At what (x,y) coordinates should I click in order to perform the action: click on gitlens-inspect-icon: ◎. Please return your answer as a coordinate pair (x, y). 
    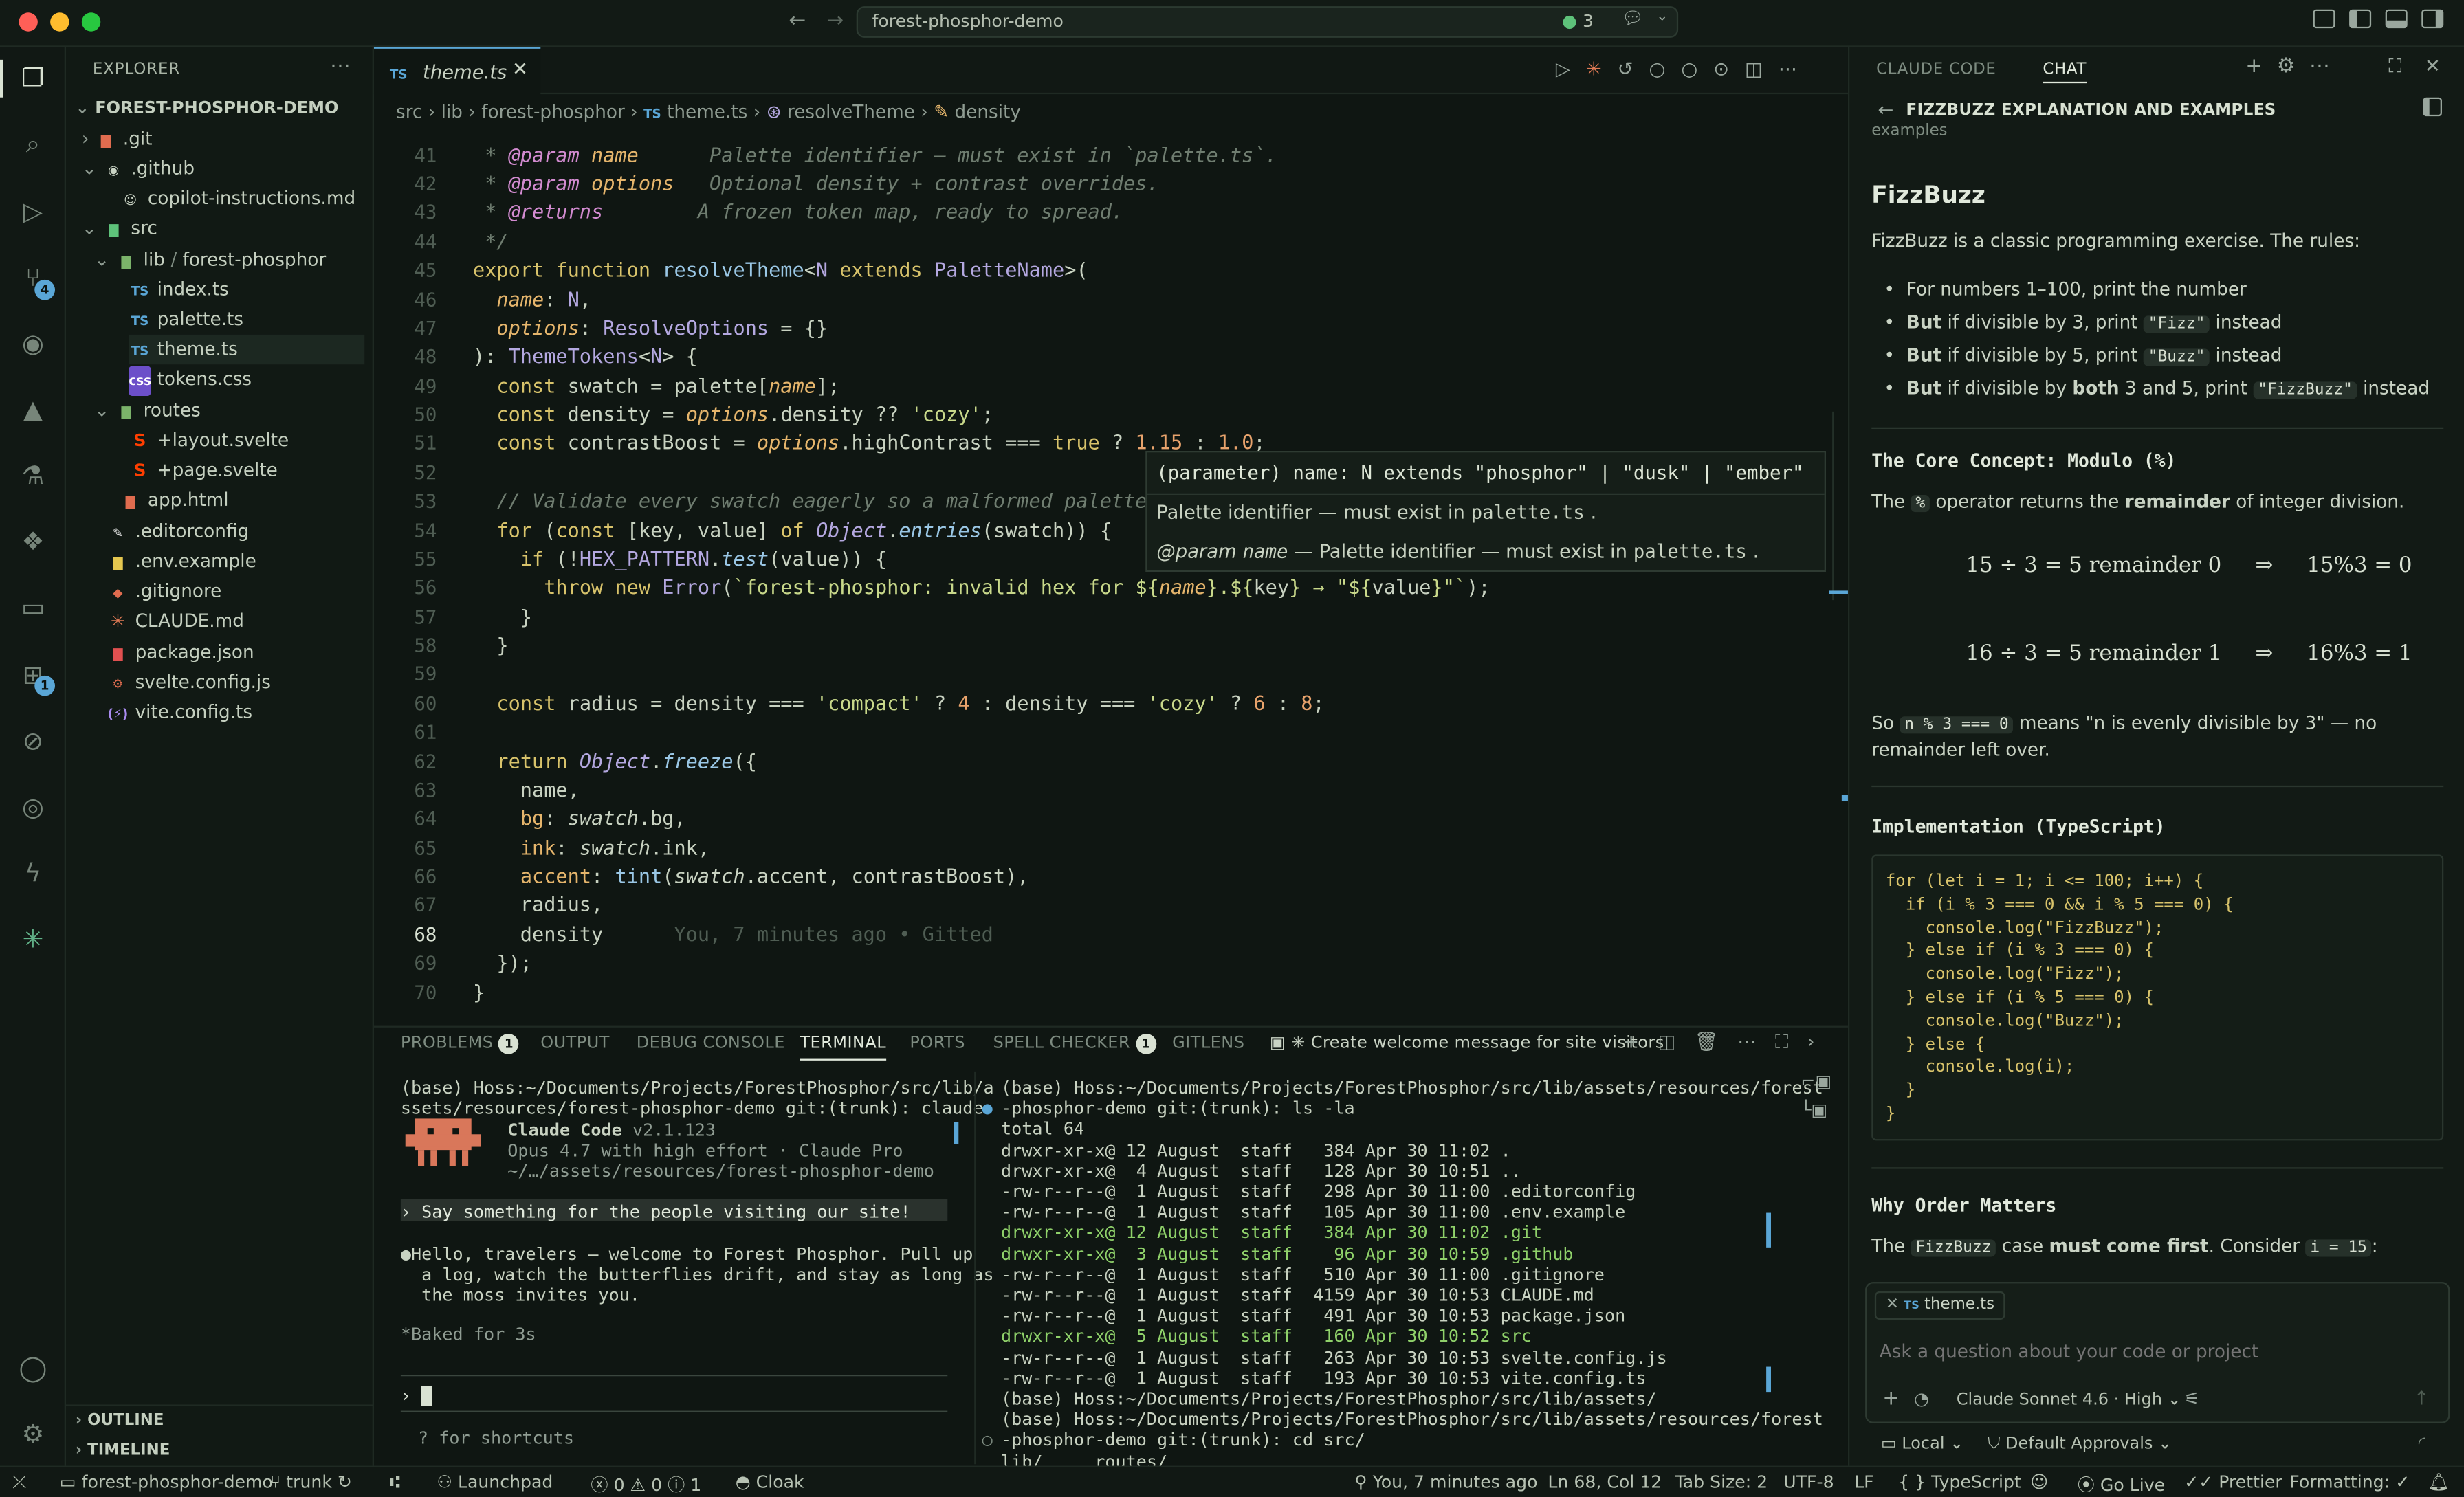
    Looking at the image, I should click on (33, 807).